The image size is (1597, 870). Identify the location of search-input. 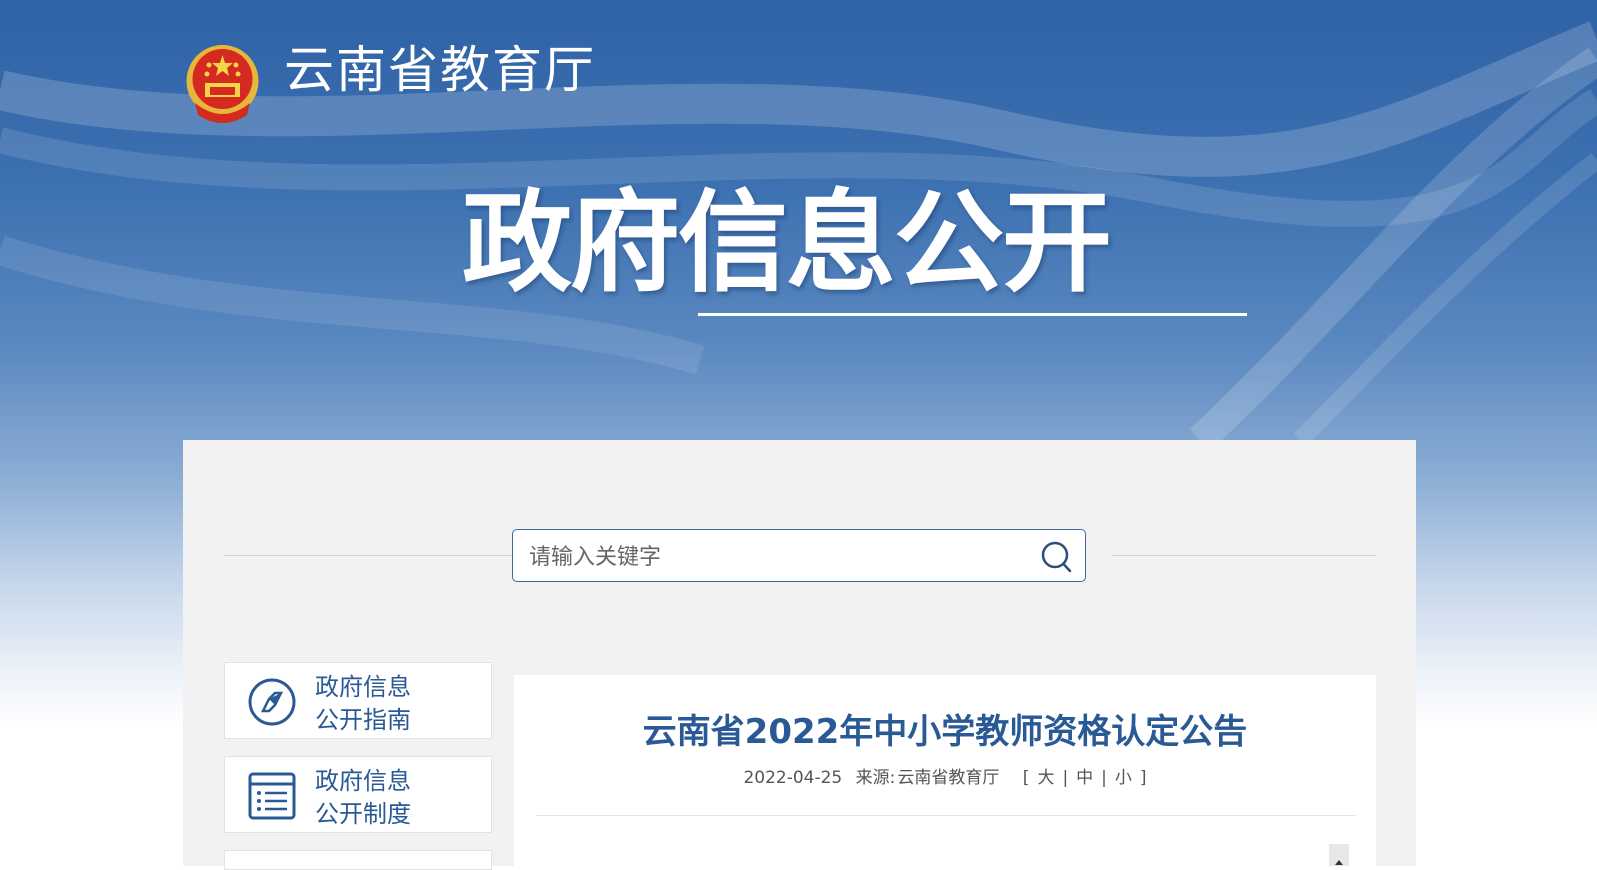
(769, 557).